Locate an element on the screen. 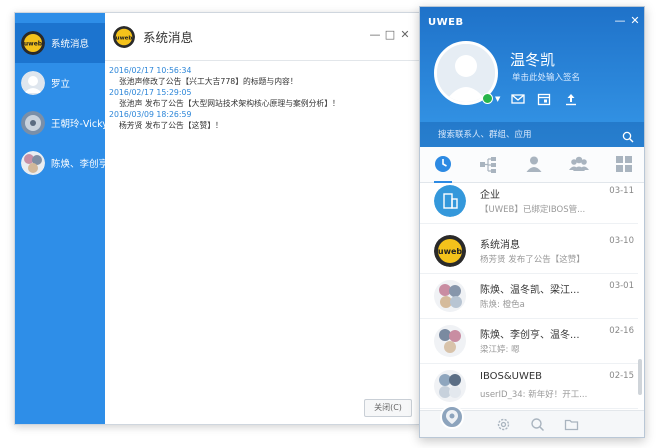 Image resolution: width=657 pixels, height=448 pixels. app-name: UWEB is located at coordinates (446, 22).